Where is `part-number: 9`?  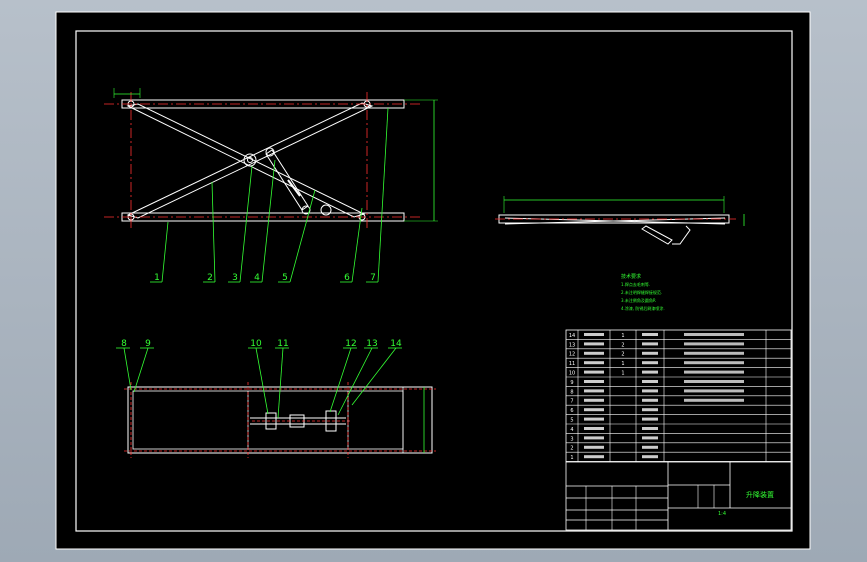
part-number: 9 is located at coordinates (571, 383).